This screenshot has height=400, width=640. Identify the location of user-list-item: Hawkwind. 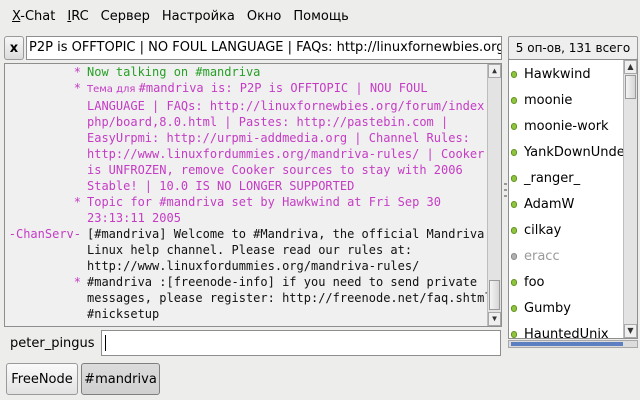
(566, 74).